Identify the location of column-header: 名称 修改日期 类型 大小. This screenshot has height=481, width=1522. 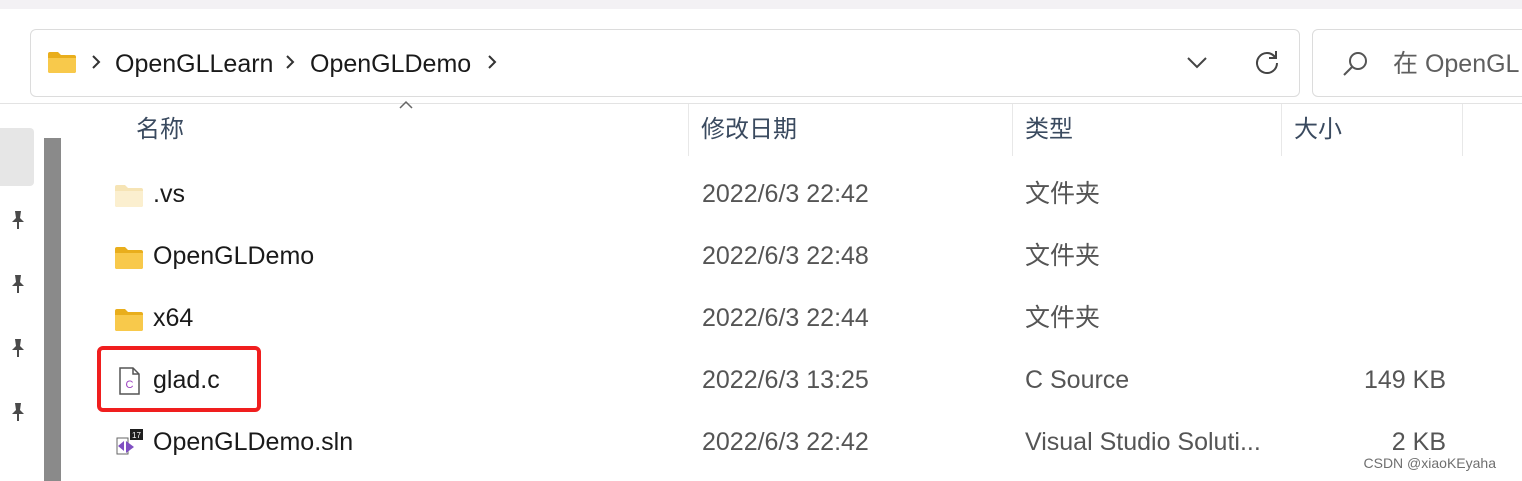
(797, 128).